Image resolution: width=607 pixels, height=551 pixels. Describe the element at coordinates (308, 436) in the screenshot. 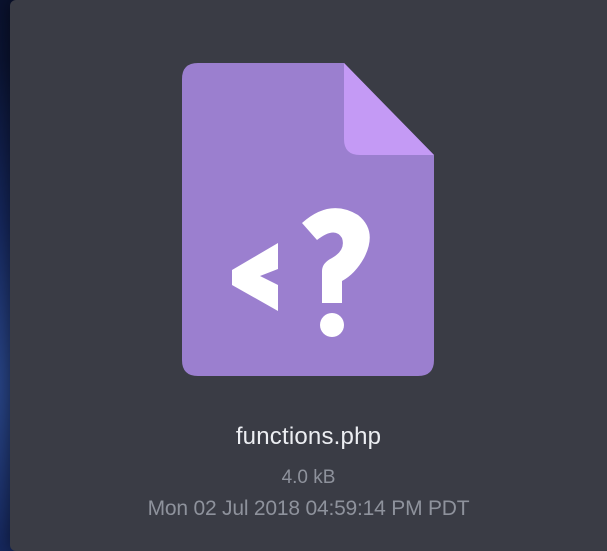

I see `file-name: functions.php` at that location.